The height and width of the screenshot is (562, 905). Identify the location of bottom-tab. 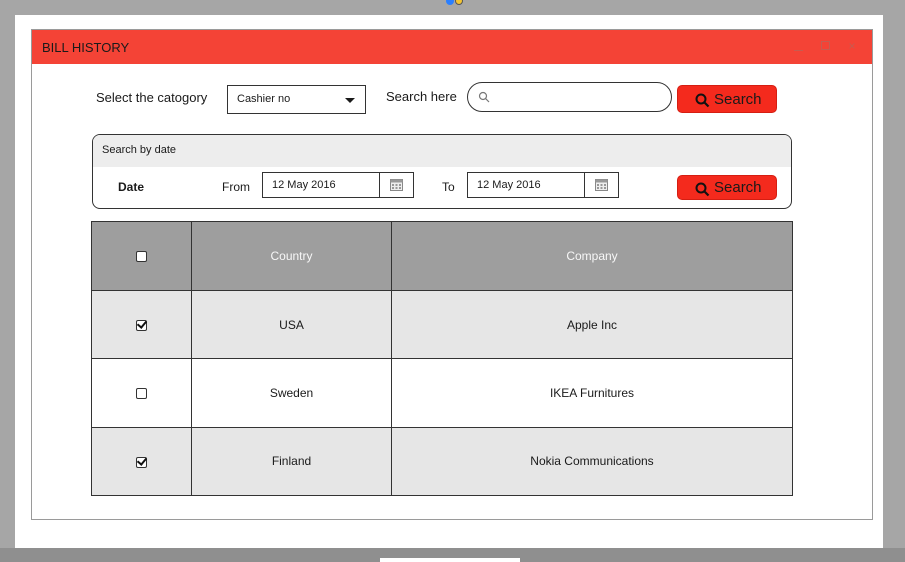
(450, 560).